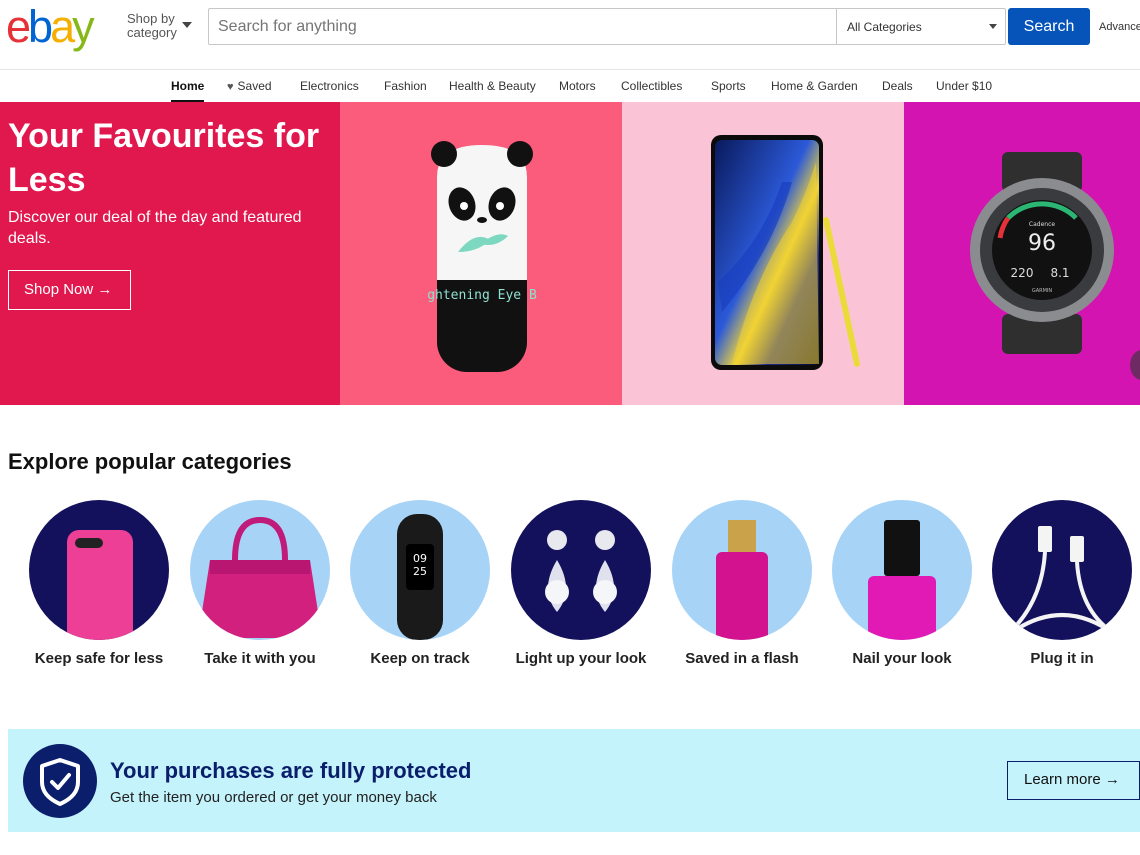 The image size is (1140, 855). Describe the element at coordinates (150, 461) in the screenshot. I see `categories-heading: Explore popular categories` at that location.